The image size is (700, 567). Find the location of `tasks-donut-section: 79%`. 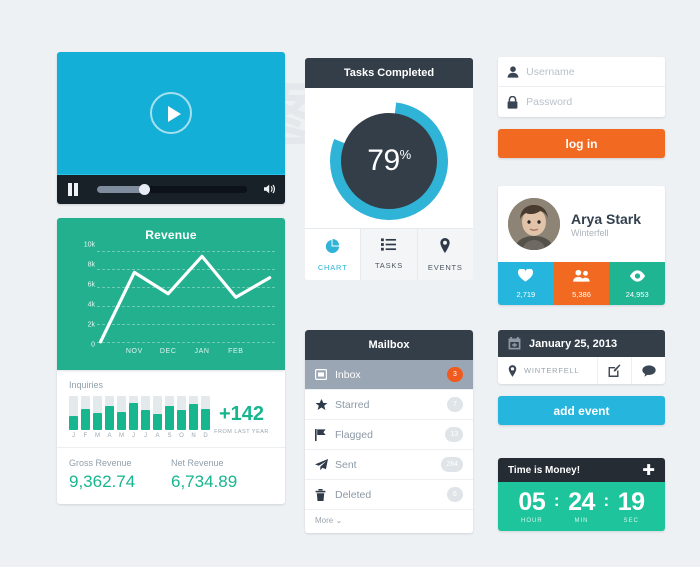

tasks-donut-section: 79% is located at coordinates (389, 158).